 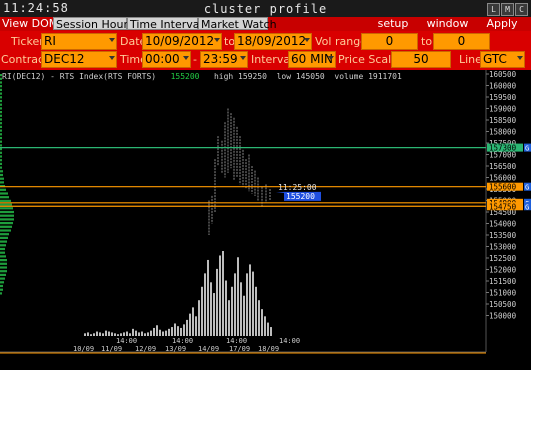 What do you see at coordinates (272, 59) in the screenshot?
I see `interval-label: Interval` at bounding box center [272, 59].